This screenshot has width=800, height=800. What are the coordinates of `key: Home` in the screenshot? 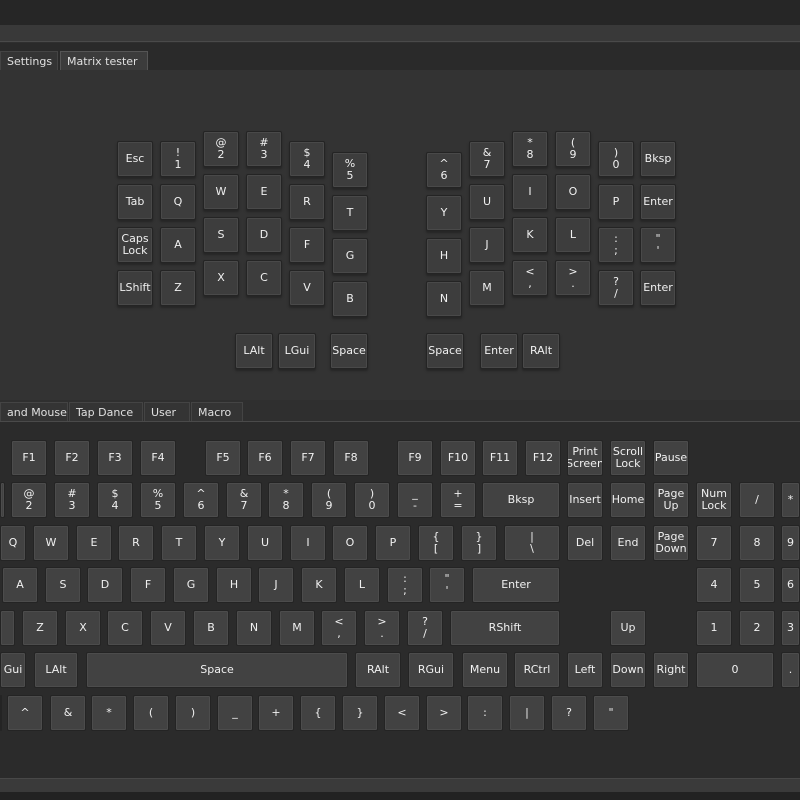 It's located at (628, 500).